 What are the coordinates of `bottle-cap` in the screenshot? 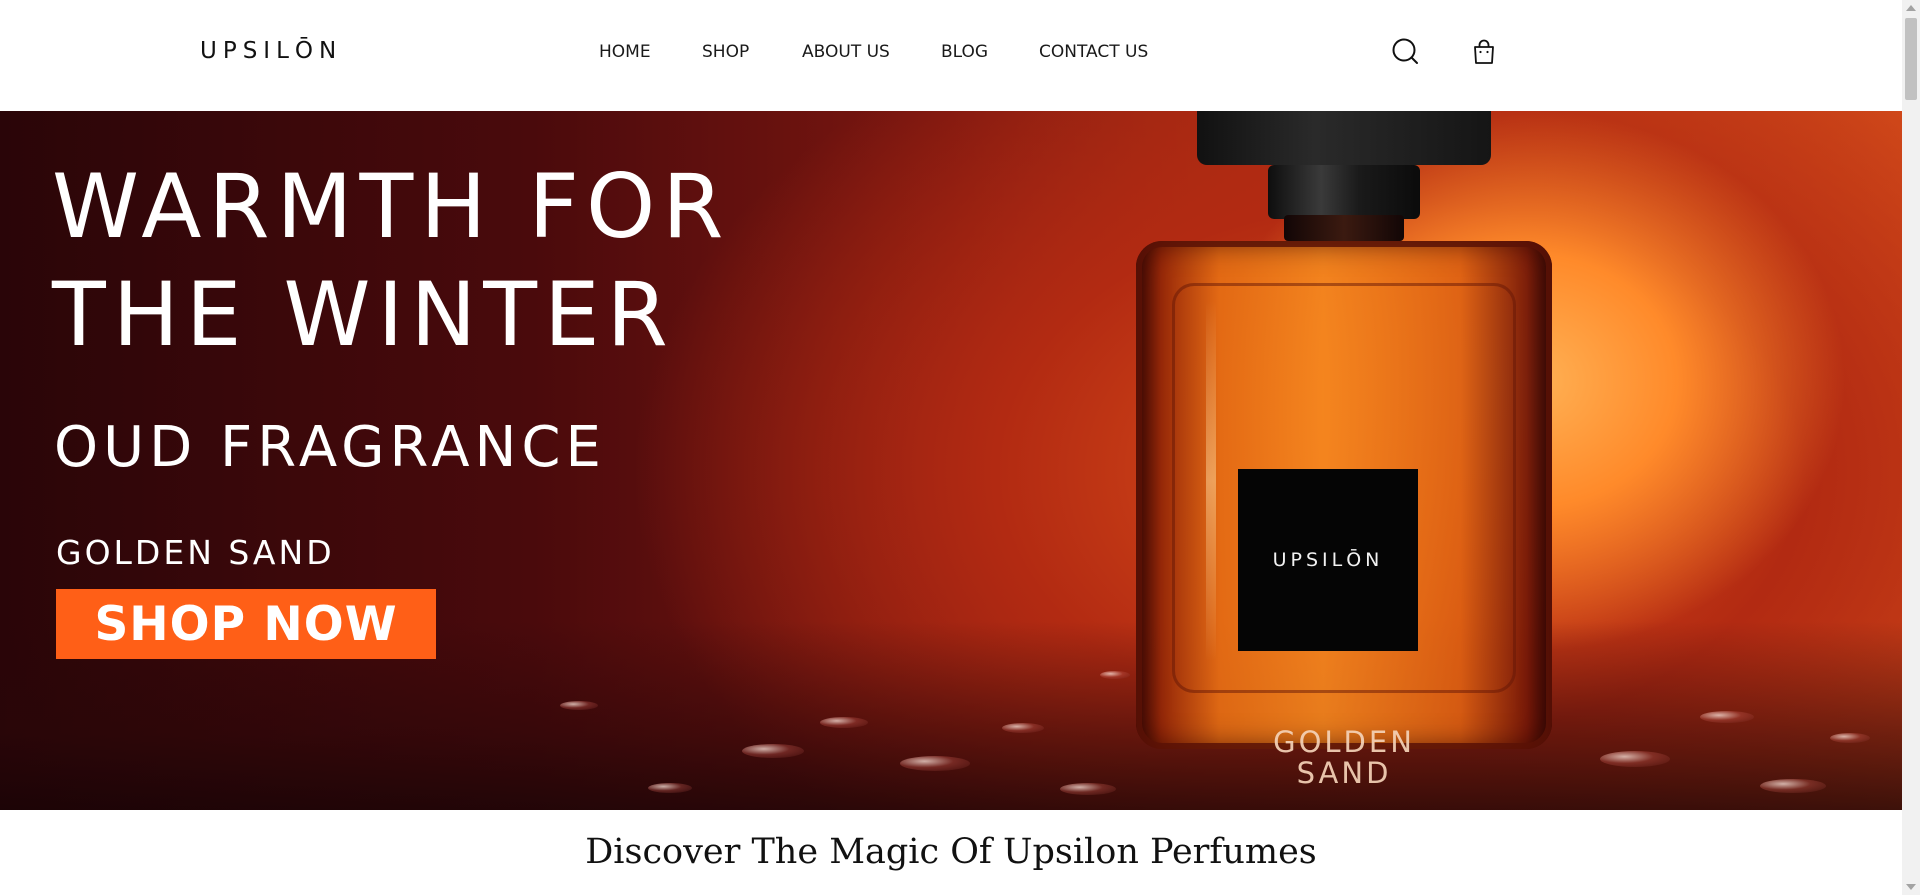 It's located at (1344, 138).